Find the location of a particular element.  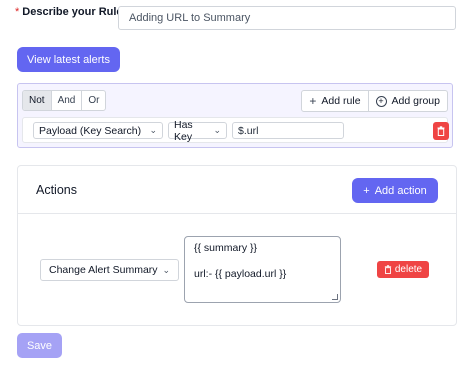

rule-name-row: * Describe your Rule : is located at coordinates (72, 12).